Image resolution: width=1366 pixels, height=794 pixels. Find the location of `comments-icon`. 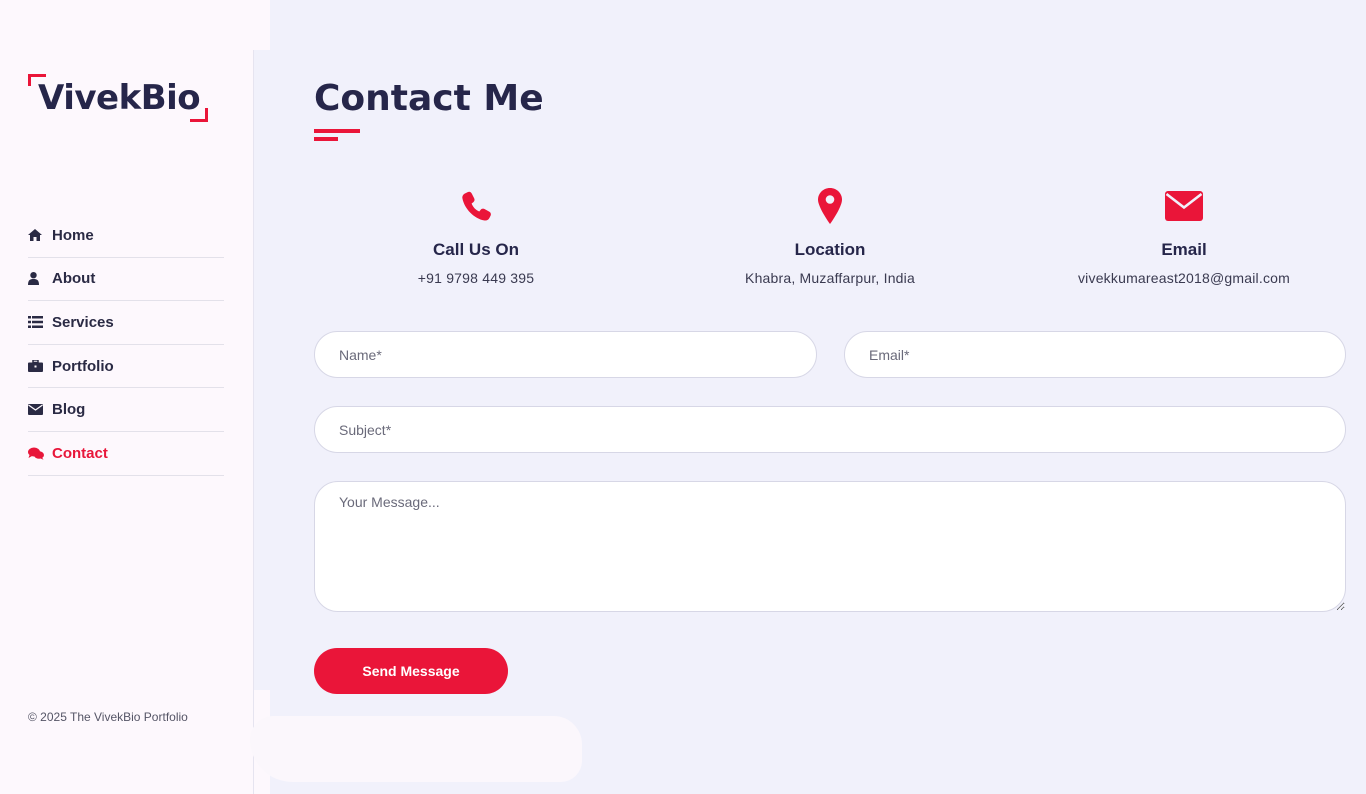

comments-icon is located at coordinates (40, 453).